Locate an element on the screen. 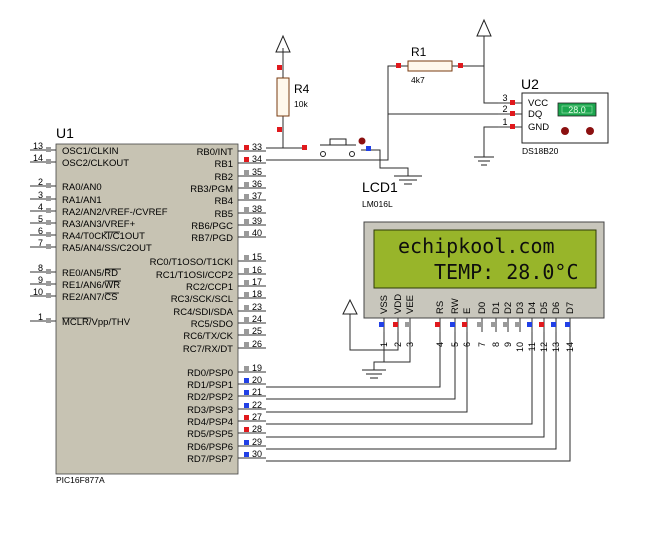 Image resolution: width=653 pixels, height=535 pixels. lcd-pin-label: D5 is located at coordinates (544, 308).